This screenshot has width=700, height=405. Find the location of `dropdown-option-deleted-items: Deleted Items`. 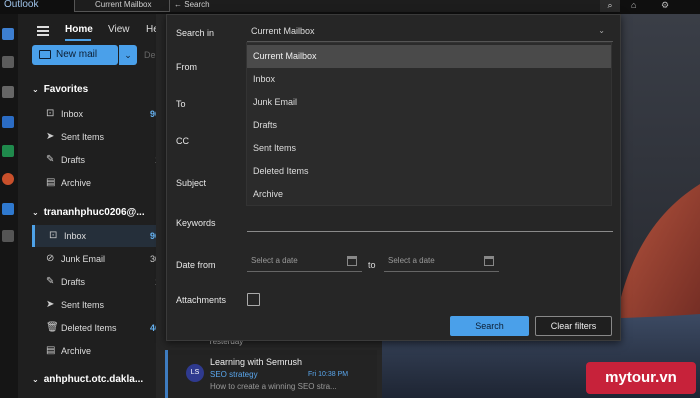

dropdown-option-deleted-items: Deleted Items is located at coordinates (429, 171).